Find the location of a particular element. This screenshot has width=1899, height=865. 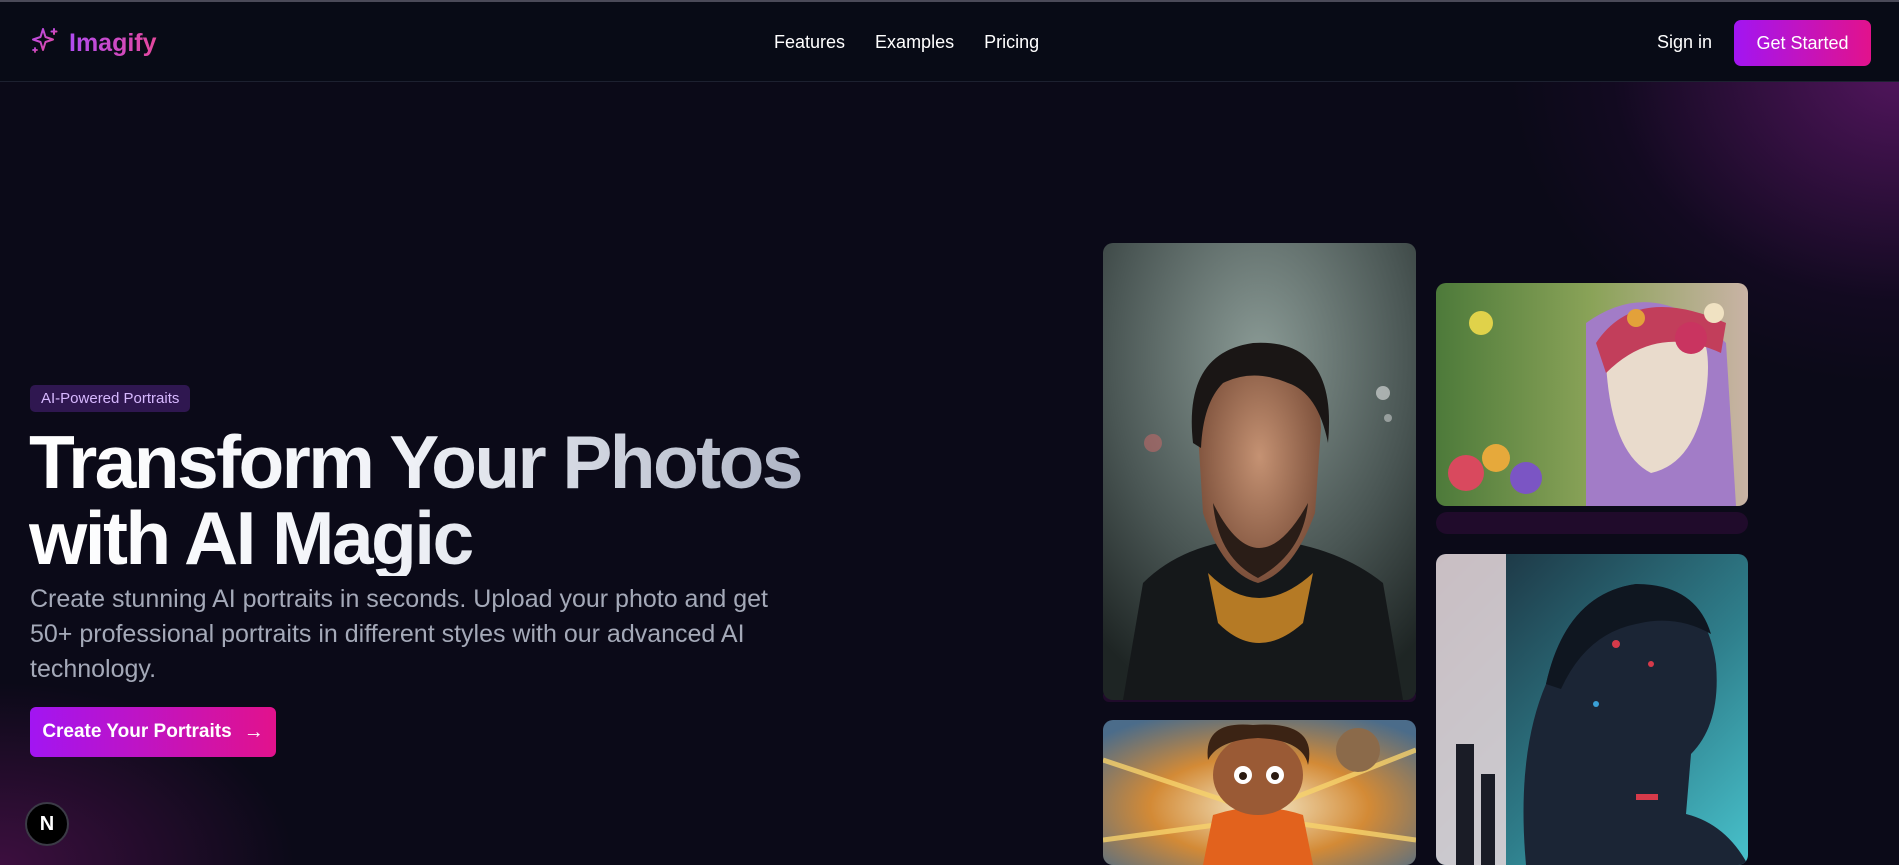

hero-title-line-1: Transform Your Photos is located at coordinates (415, 462).